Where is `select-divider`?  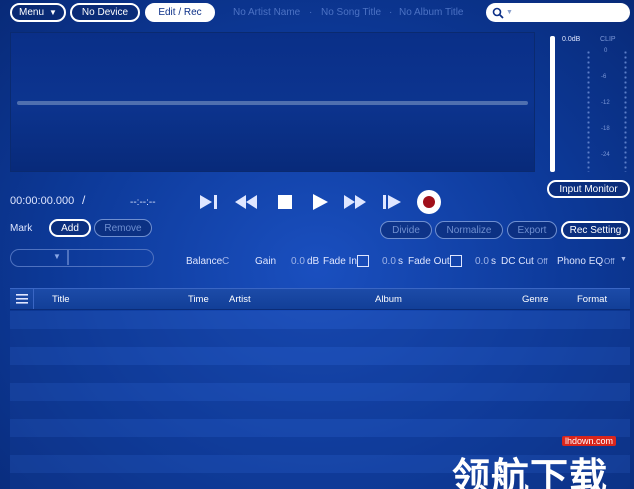 select-divider is located at coordinates (68, 257).